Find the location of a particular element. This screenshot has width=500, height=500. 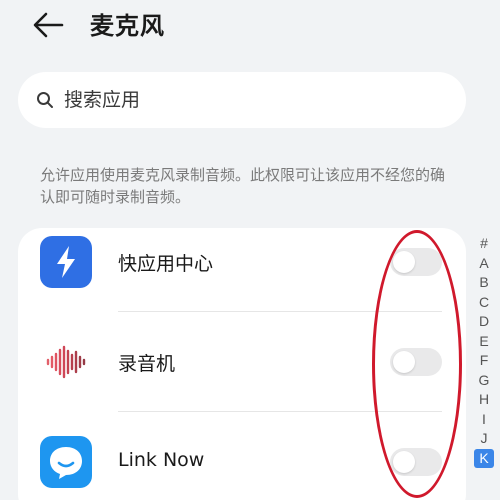

alphabet-index: # A B C D E F G H I J K is located at coordinates (484, 351).